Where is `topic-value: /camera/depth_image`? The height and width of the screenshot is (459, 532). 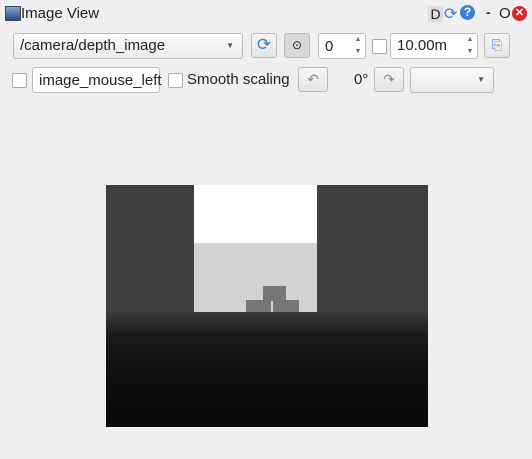 topic-value: /camera/depth_image is located at coordinates (93, 45).